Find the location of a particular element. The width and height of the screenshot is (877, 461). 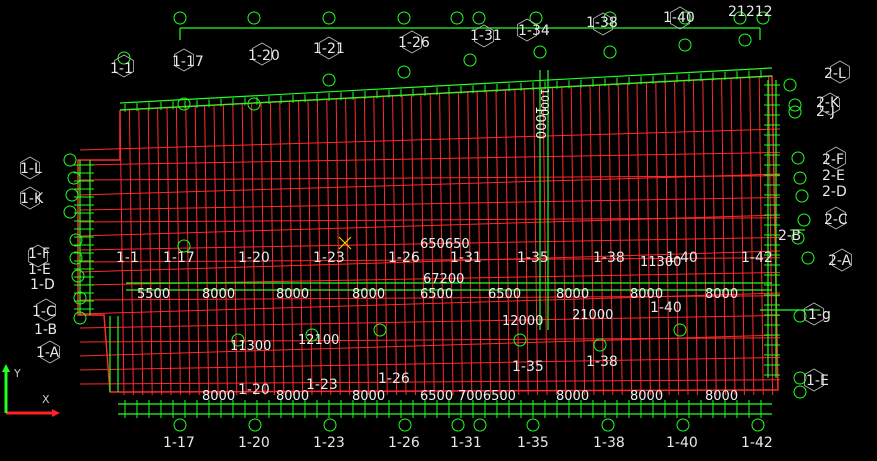

axis-label-bottom: 1-40 is located at coordinates (682, 443).